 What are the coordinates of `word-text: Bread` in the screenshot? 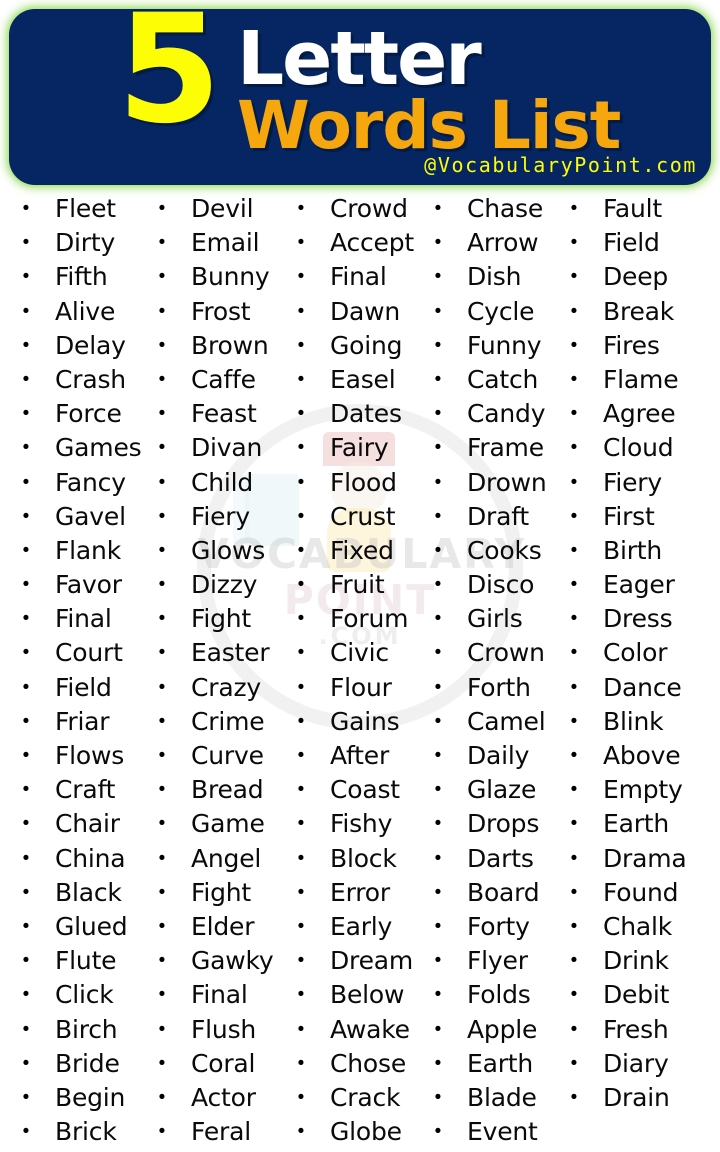 It's located at (227, 790).